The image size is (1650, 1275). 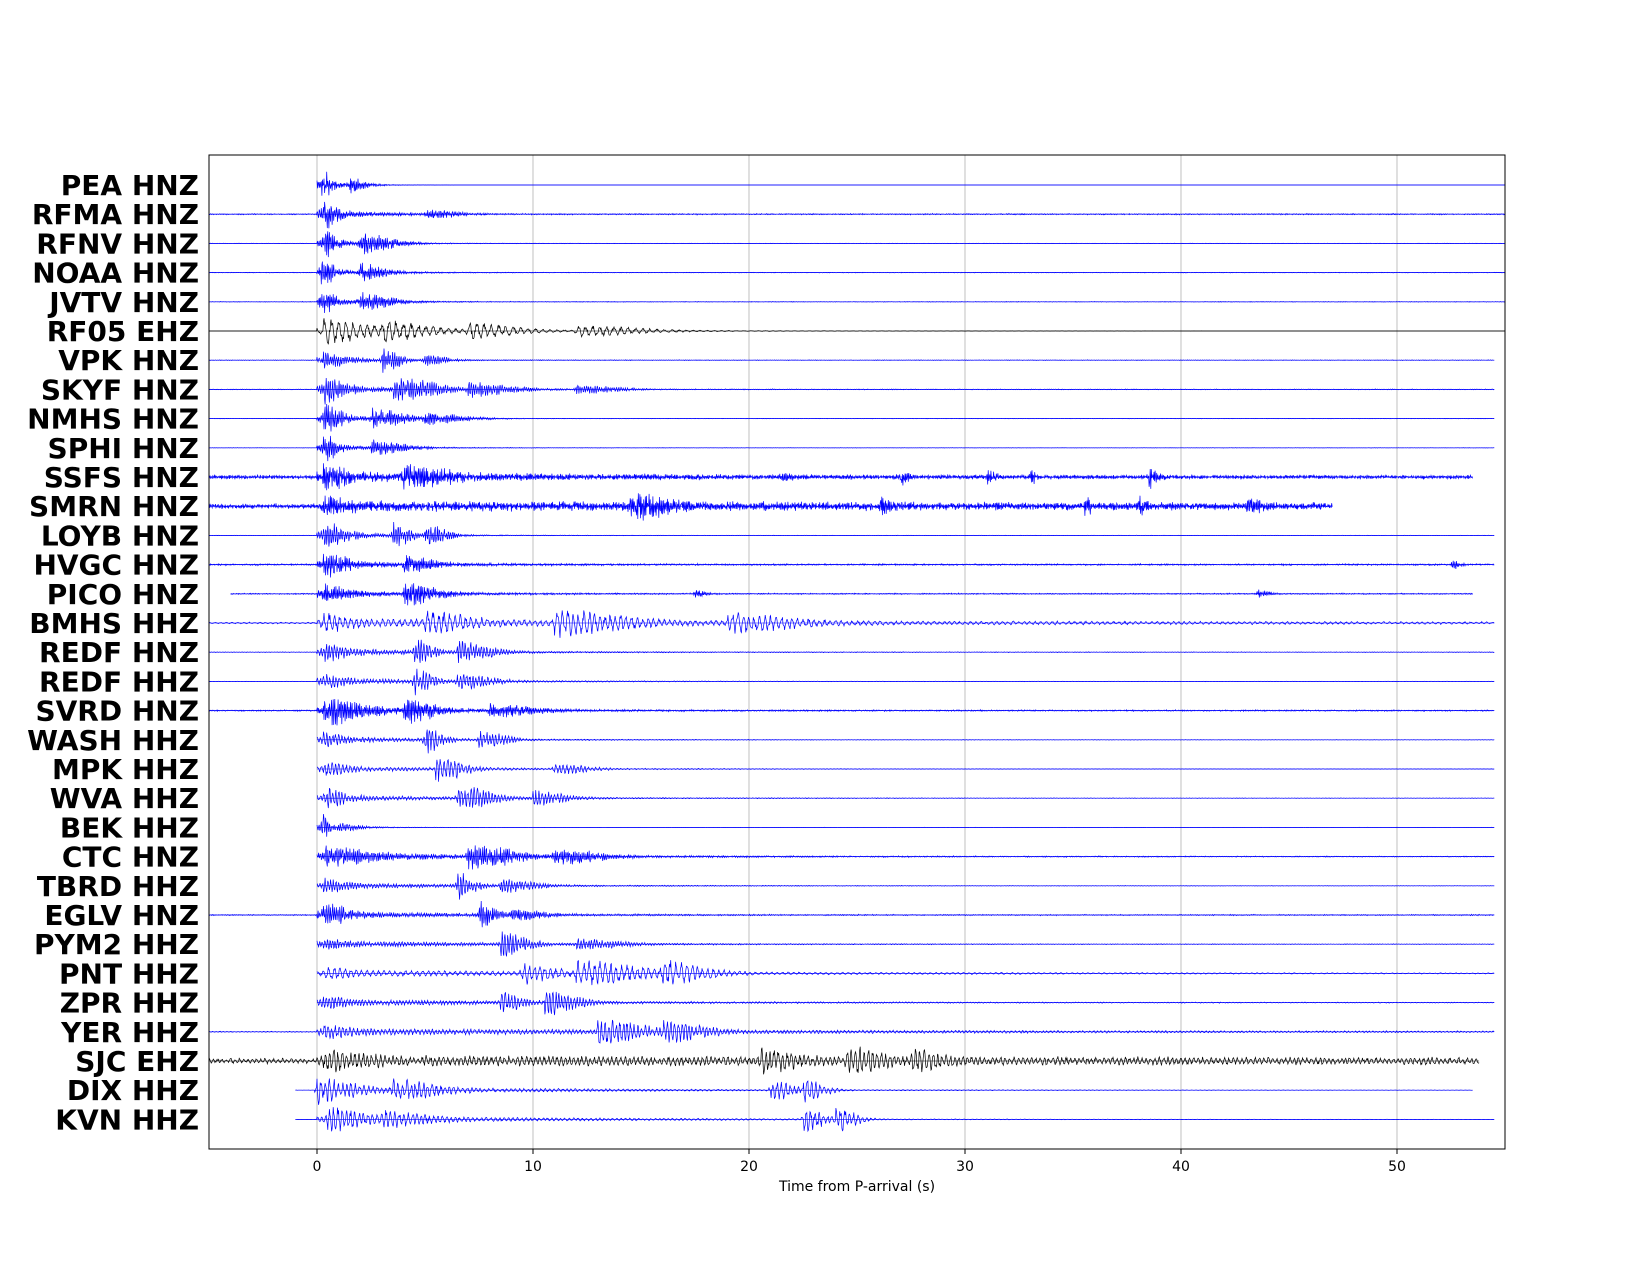 What do you see at coordinates (129, 827) in the screenshot?
I see `station-label: BEK HHZ` at bounding box center [129, 827].